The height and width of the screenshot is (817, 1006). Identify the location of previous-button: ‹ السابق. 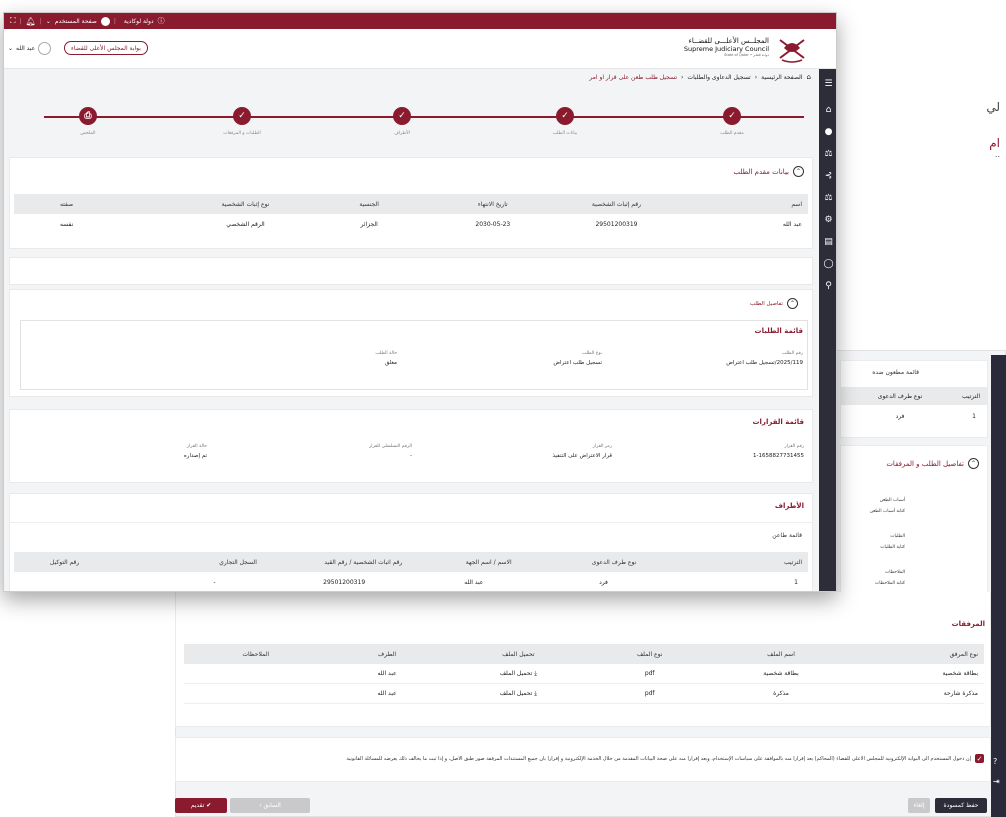
(270, 805).